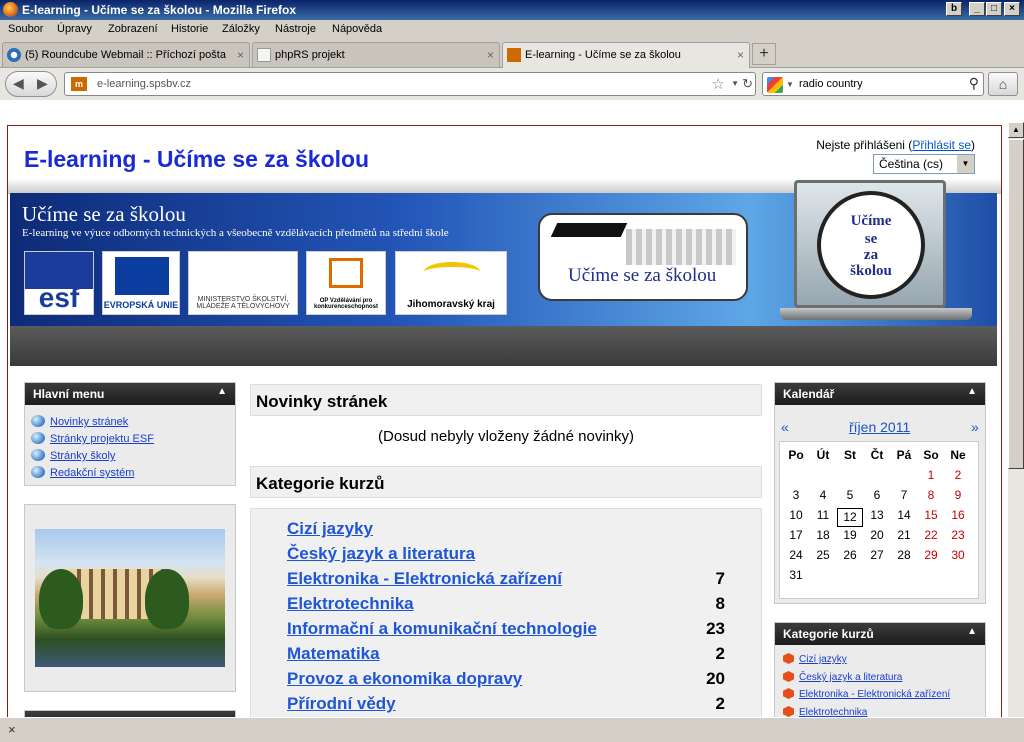  What do you see at coordinates (718, 84) in the screenshot?
I see `bookmark-star-icon: ☆` at bounding box center [718, 84].